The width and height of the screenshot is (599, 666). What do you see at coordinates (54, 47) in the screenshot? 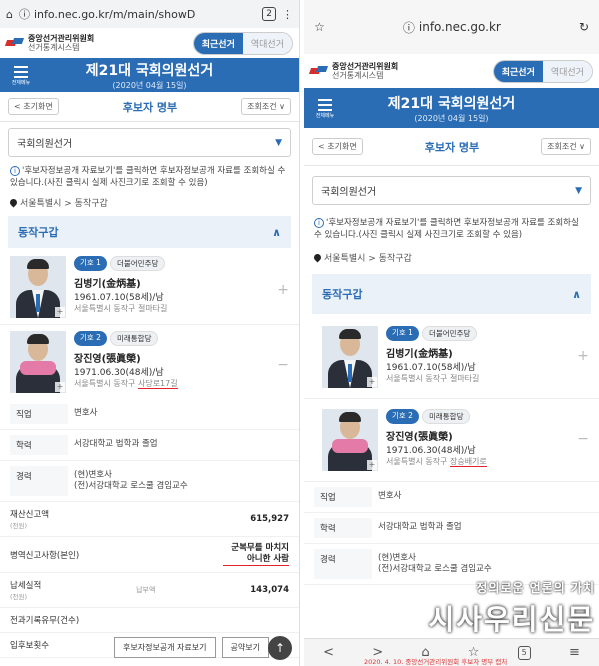
I see `system-name: 선거통계시스템` at bounding box center [54, 47].